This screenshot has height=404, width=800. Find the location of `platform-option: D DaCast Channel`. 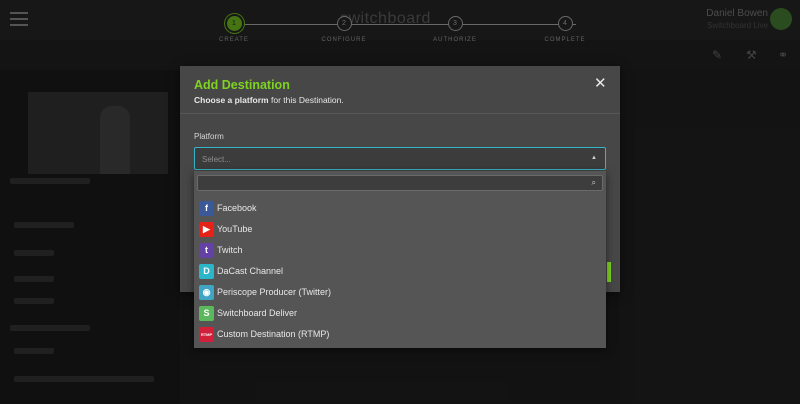

platform-option: D DaCast Channel is located at coordinates (400, 271).